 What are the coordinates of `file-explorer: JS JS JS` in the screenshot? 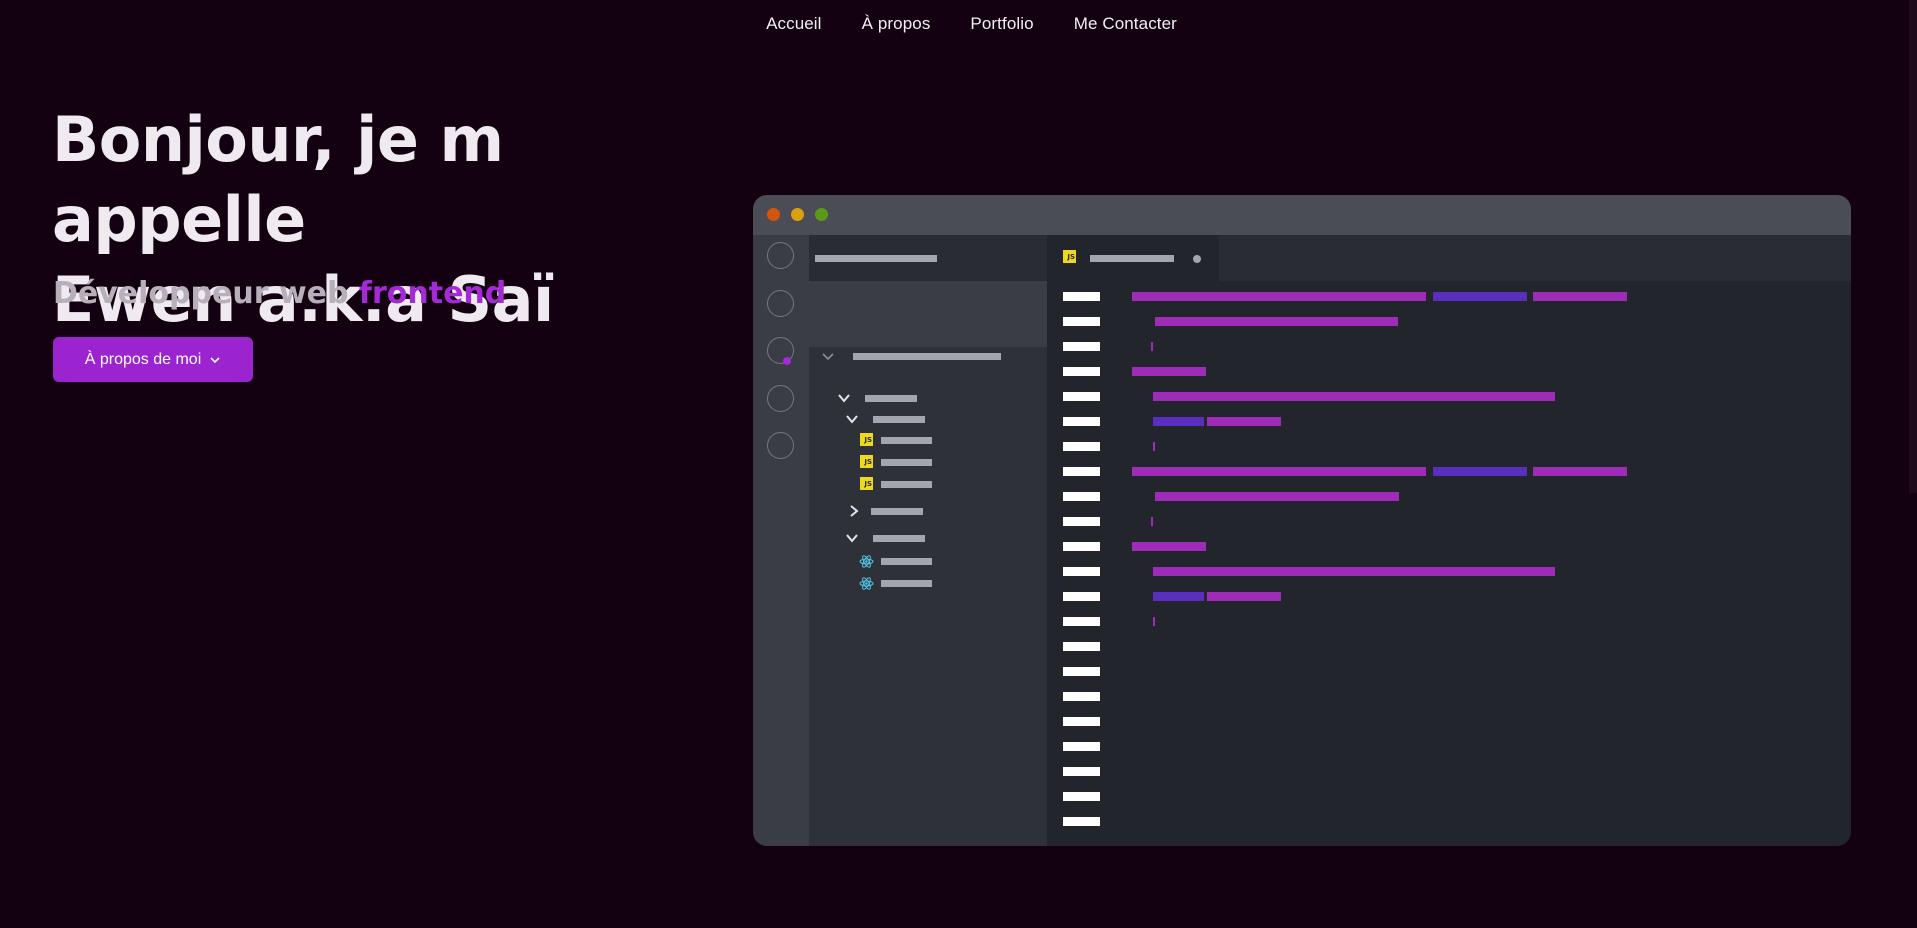 It's located at (928, 540).